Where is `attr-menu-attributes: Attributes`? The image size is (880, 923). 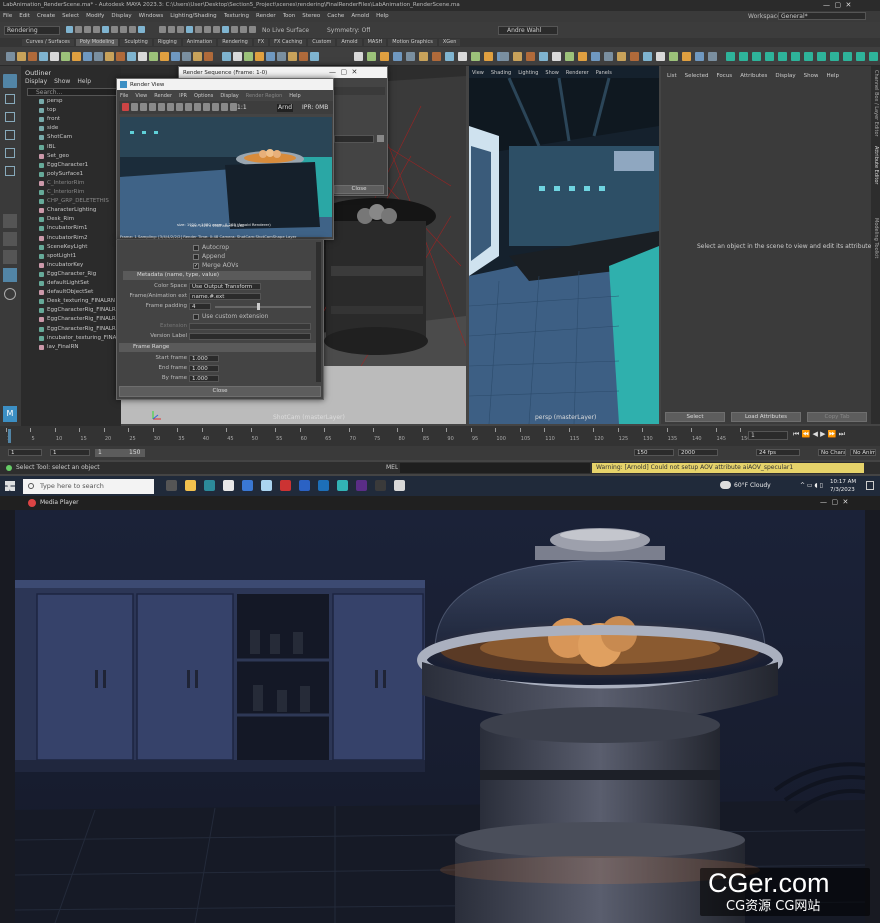
attr-menu-attributes: Attributes is located at coordinates (753, 76).